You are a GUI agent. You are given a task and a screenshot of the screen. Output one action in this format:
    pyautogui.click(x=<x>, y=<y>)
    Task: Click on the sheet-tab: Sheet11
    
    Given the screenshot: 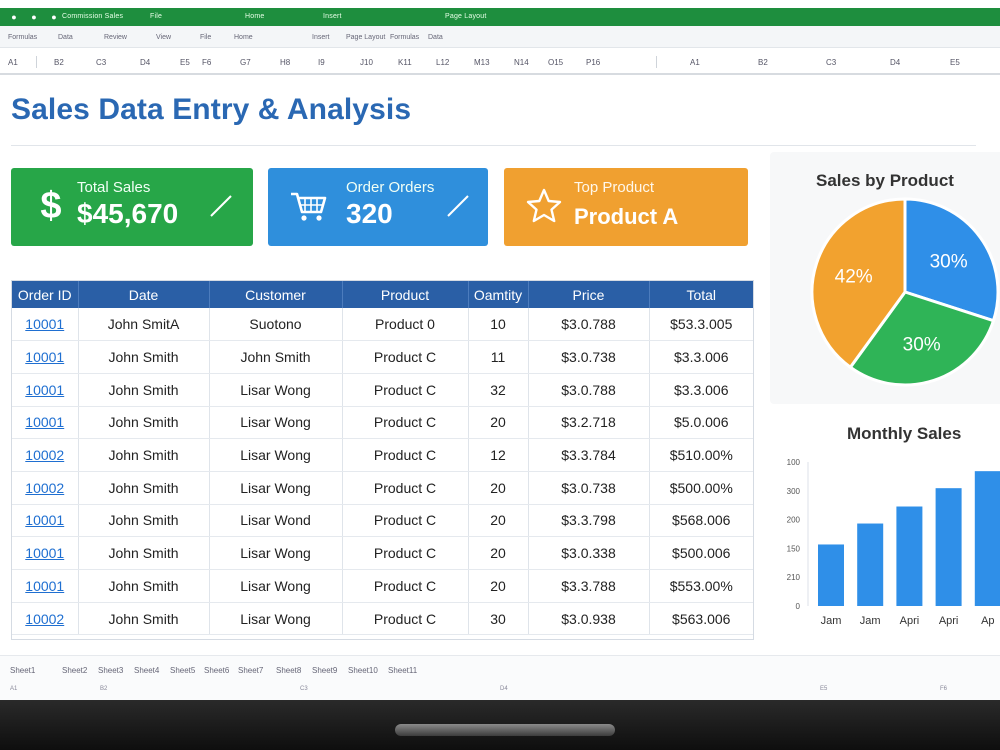 What is the action you would take?
    pyautogui.click(x=402, y=670)
    